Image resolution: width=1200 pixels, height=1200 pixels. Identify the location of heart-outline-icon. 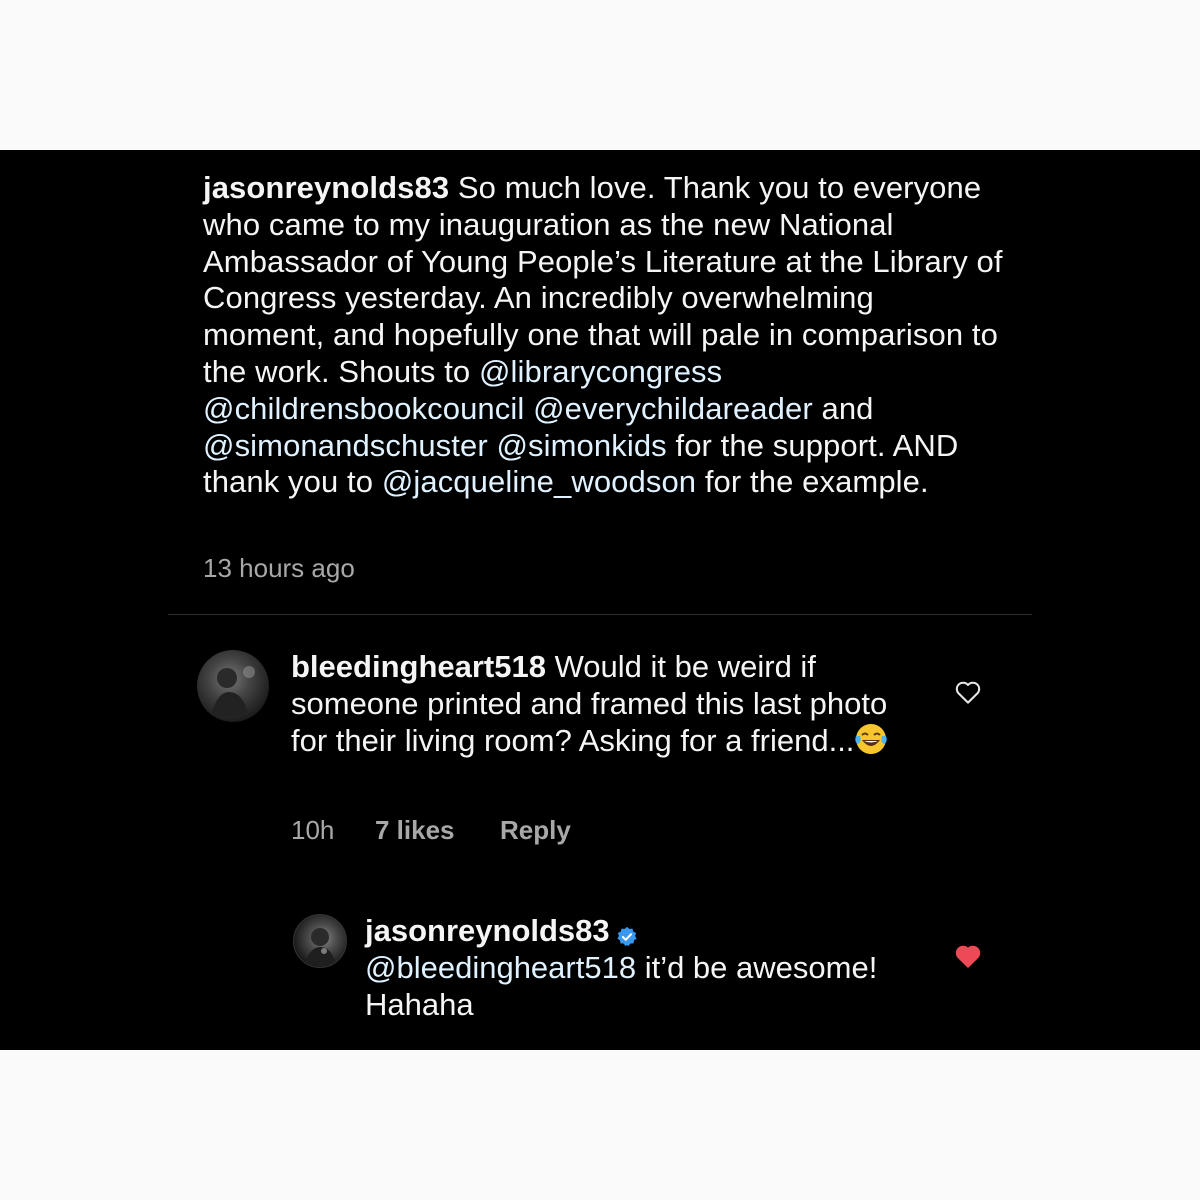
(968, 692).